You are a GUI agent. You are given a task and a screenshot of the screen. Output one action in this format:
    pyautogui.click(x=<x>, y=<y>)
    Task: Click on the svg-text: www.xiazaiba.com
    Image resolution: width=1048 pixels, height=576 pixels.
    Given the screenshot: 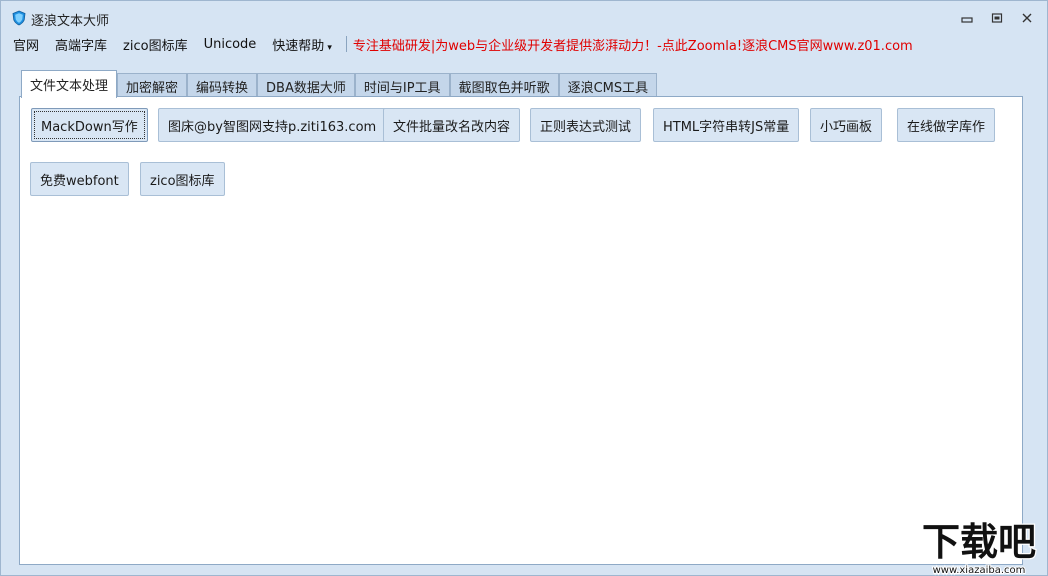 What is the action you would take?
    pyautogui.click(x=979, y=570)
    